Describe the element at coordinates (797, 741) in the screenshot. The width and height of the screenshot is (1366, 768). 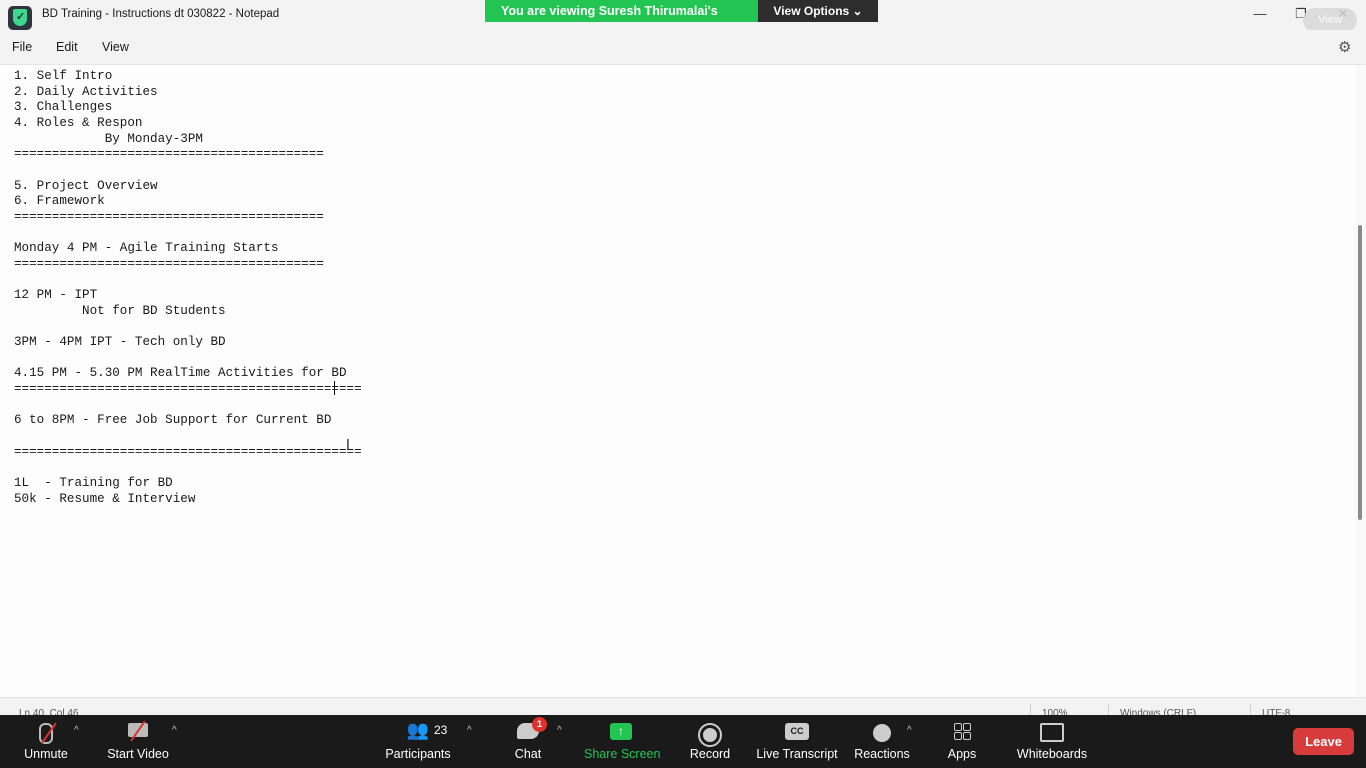
I see `live-transcript-button: CC Live Transcript` at that location.